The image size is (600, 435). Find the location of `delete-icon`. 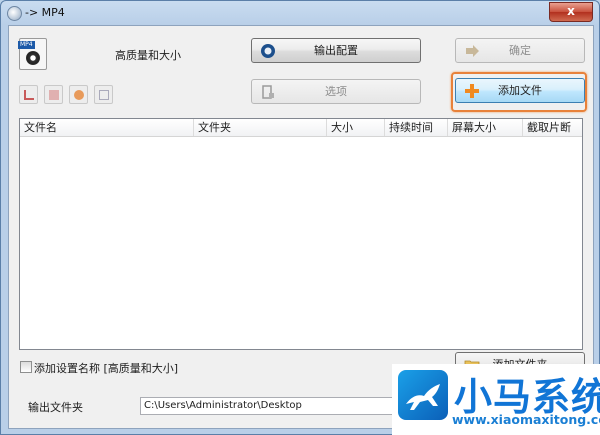

delete-icon is located at coordinates (54, 95).